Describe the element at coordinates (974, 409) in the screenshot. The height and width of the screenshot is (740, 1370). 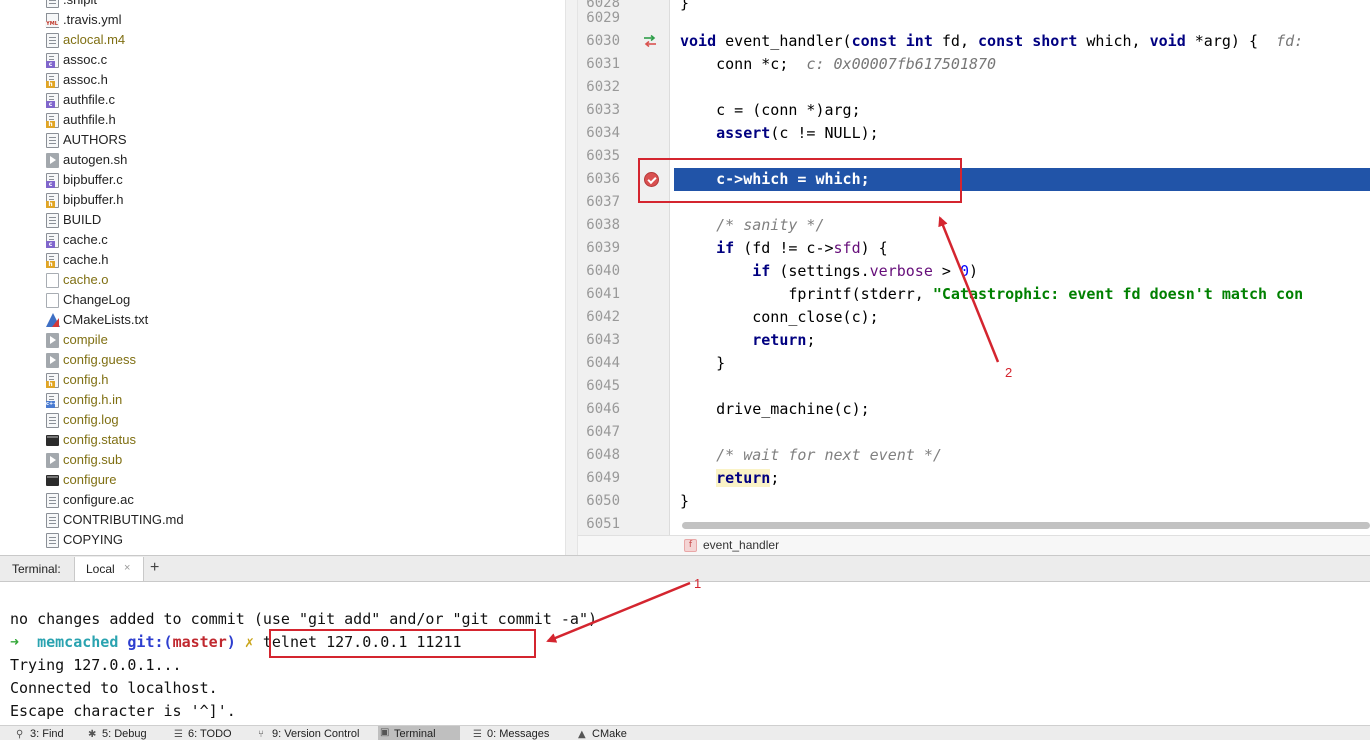
I see `code-line: 6046 drive_machine(c);` at that location.